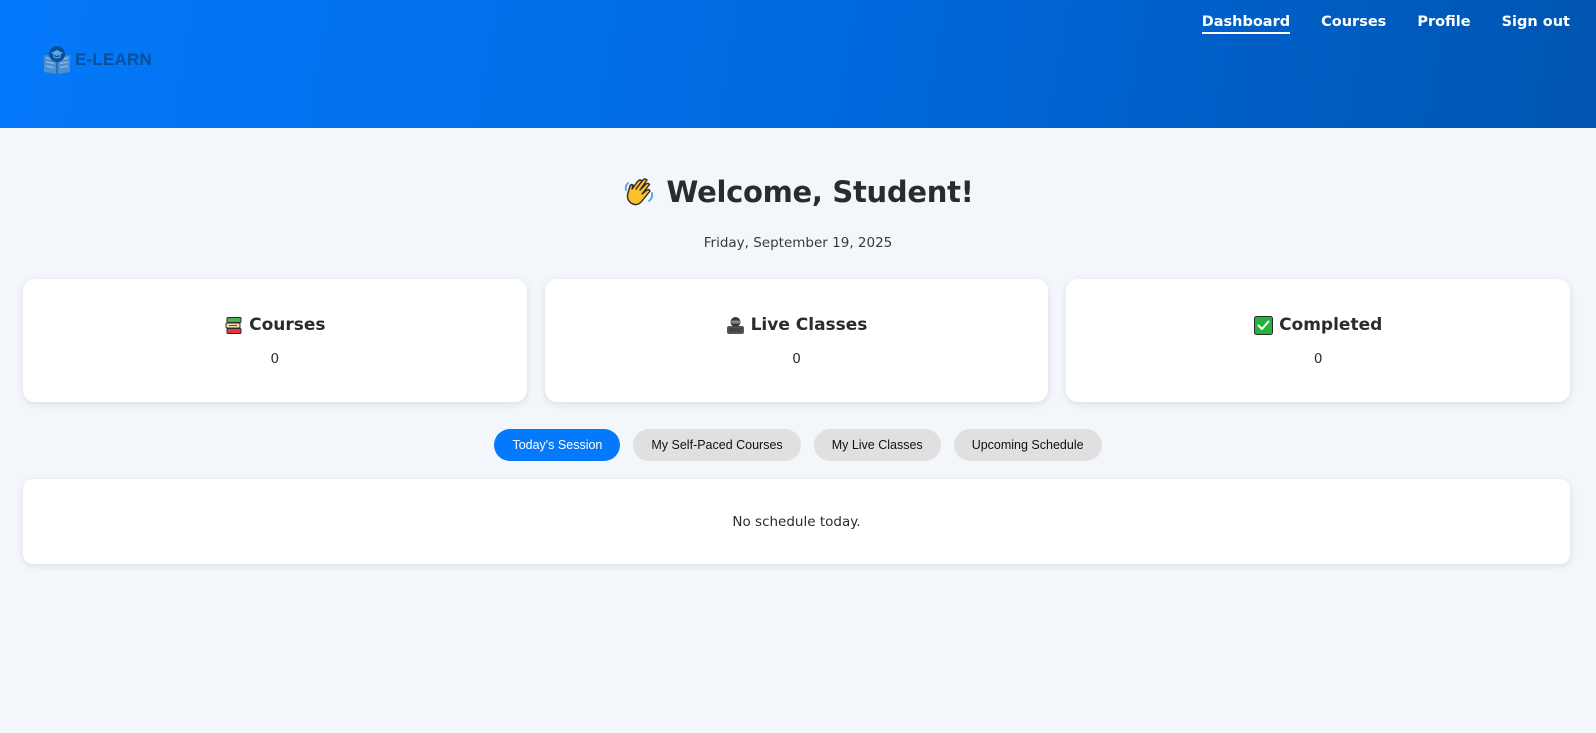 This screenshot has height=733, width=1596. I want to click on stat-label: Courses, so click(287, 325).